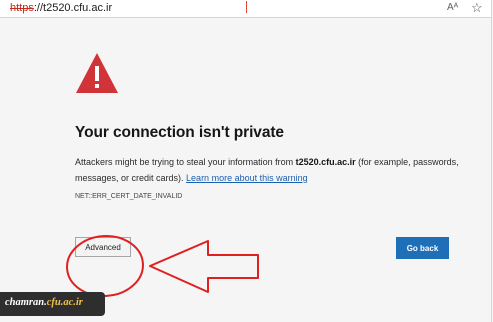 This screenshot has width=493, height=322. I want to click on not-secure-scheme: https, so click(22, 8).